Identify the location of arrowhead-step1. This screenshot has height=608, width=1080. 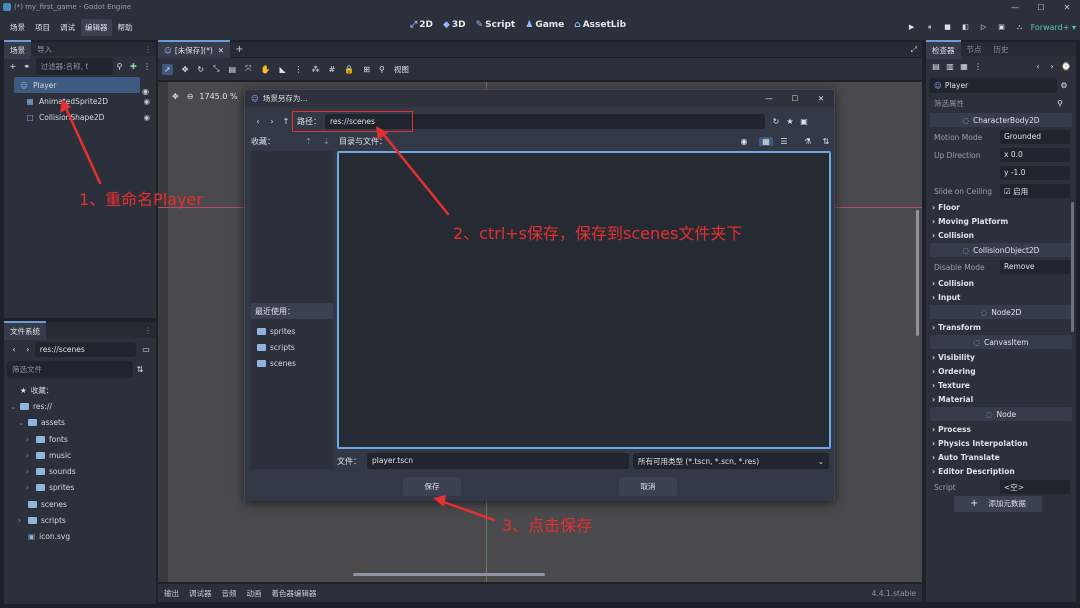
(65, 106).